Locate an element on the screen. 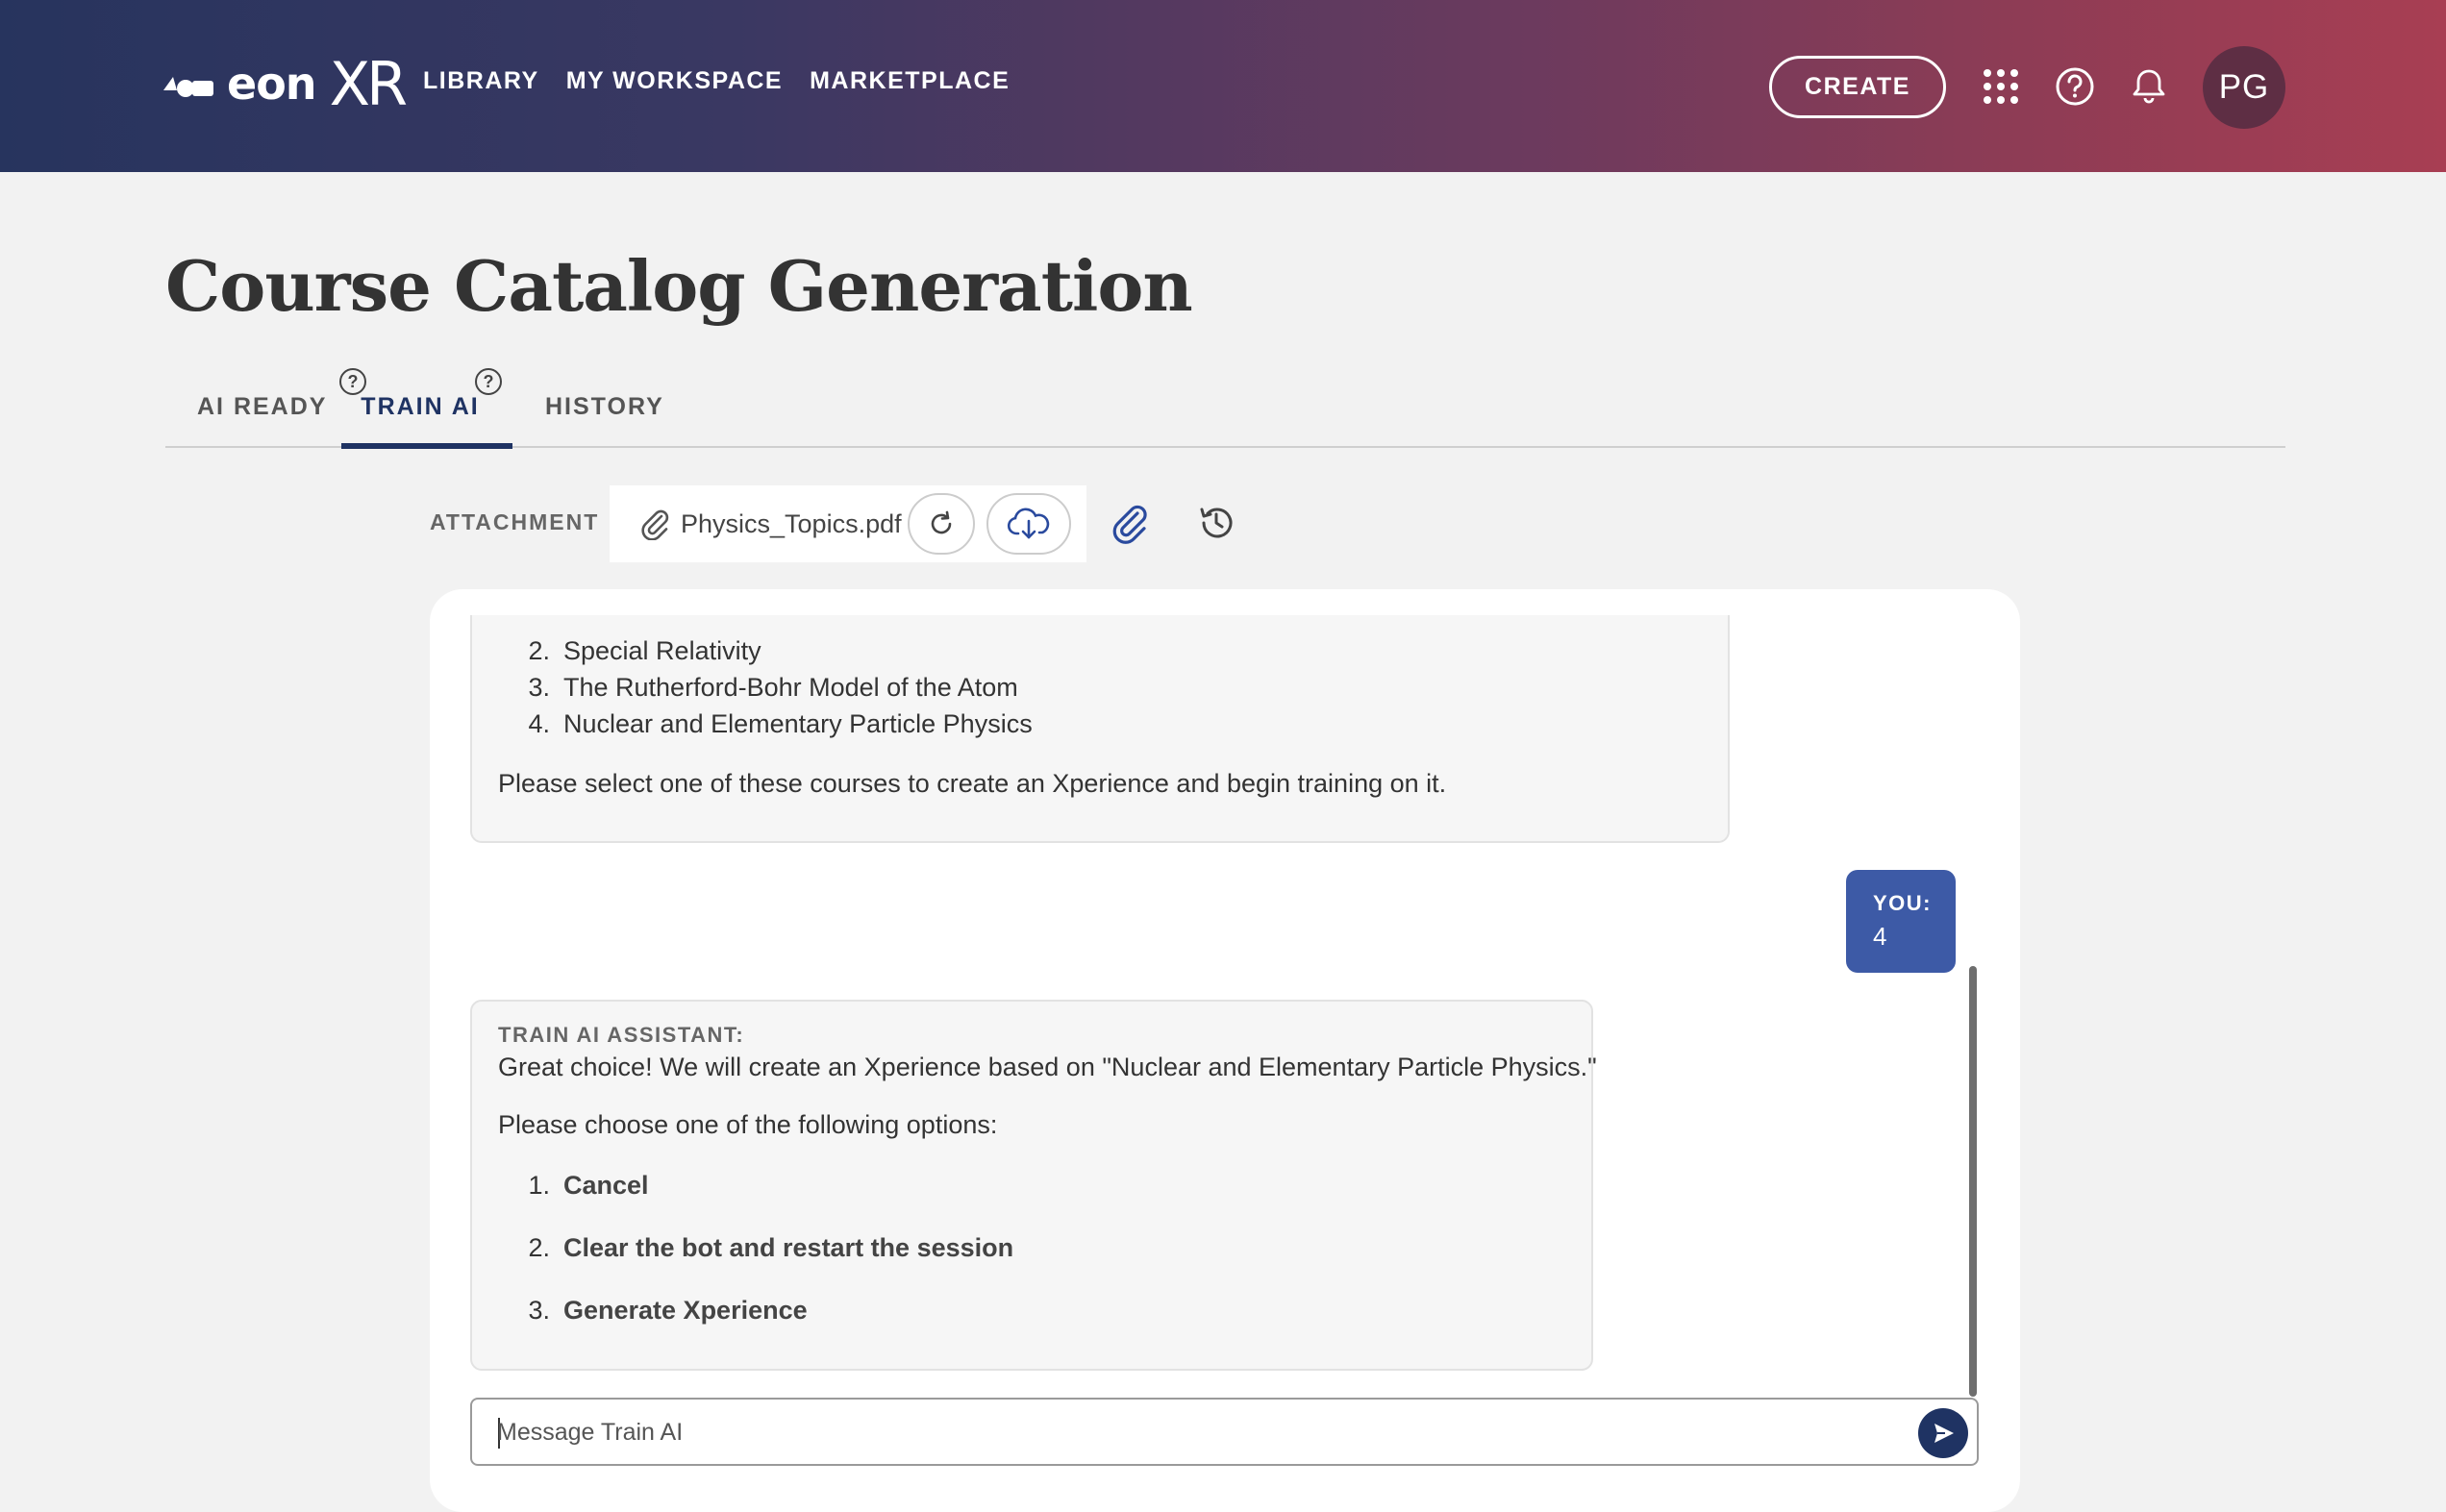  nav-library: LIBRARY is located at coordinates (481, 81).